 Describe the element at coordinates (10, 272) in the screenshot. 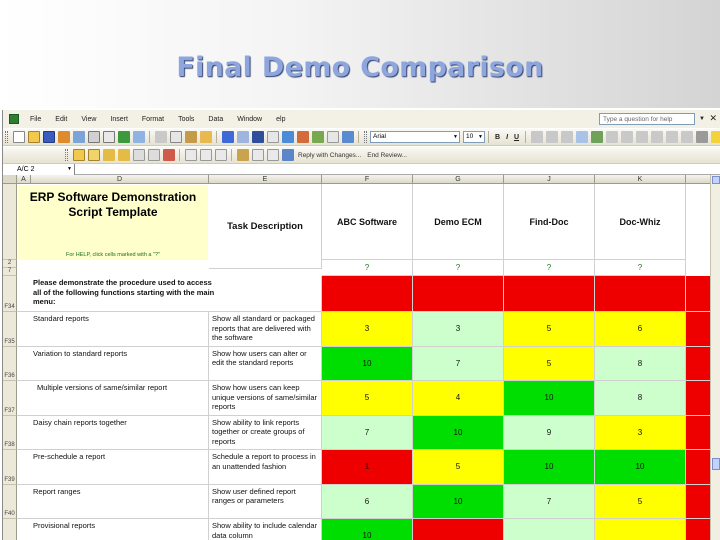

I see `row-header: 7` at that location.